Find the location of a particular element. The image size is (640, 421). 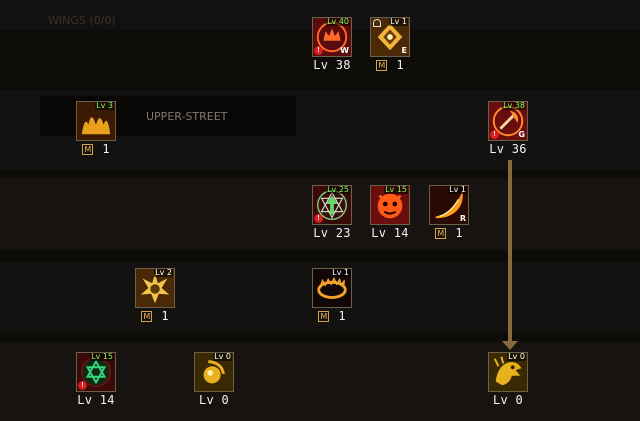

skill-rank-letter: E is located at coordinates (404, 50).